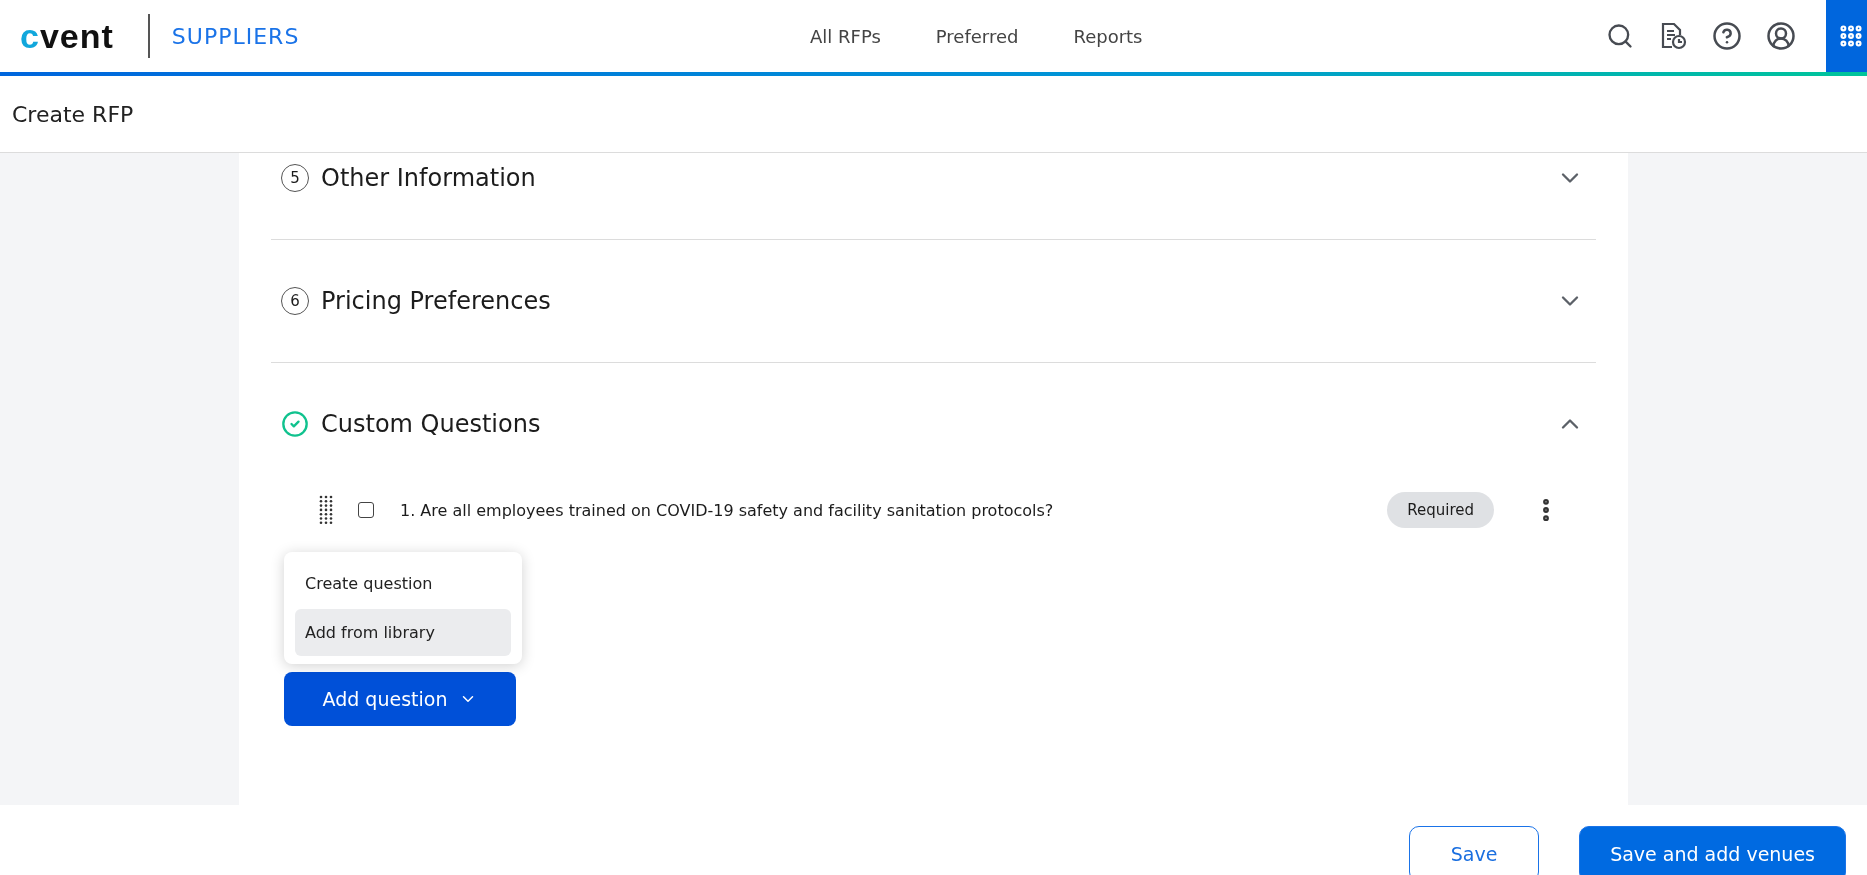  Describe the element at coordinates (73, 114) in the screenshot. I see `page-title: Create RFP` at that location.